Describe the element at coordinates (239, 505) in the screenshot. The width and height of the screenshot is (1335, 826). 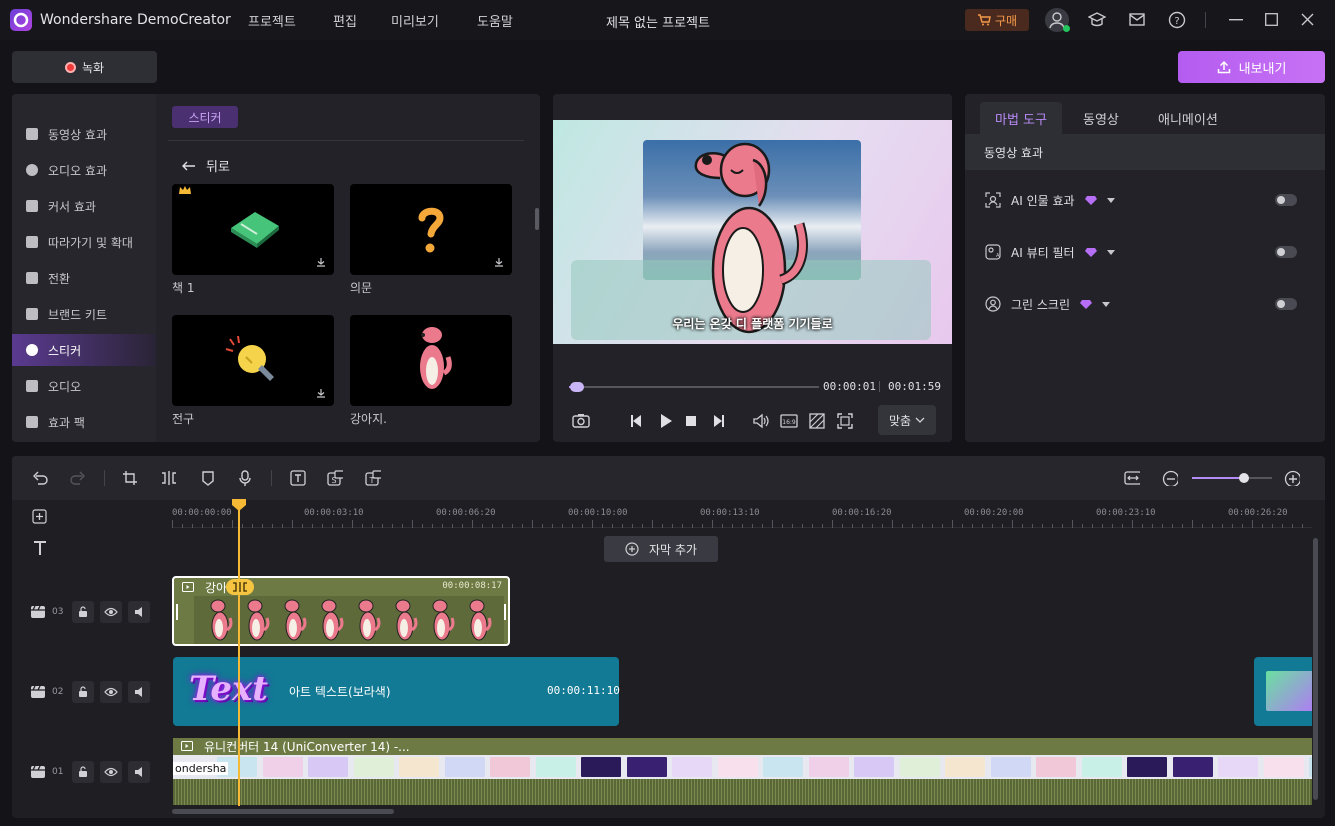
I see `playhead-handle-icon` at that location.